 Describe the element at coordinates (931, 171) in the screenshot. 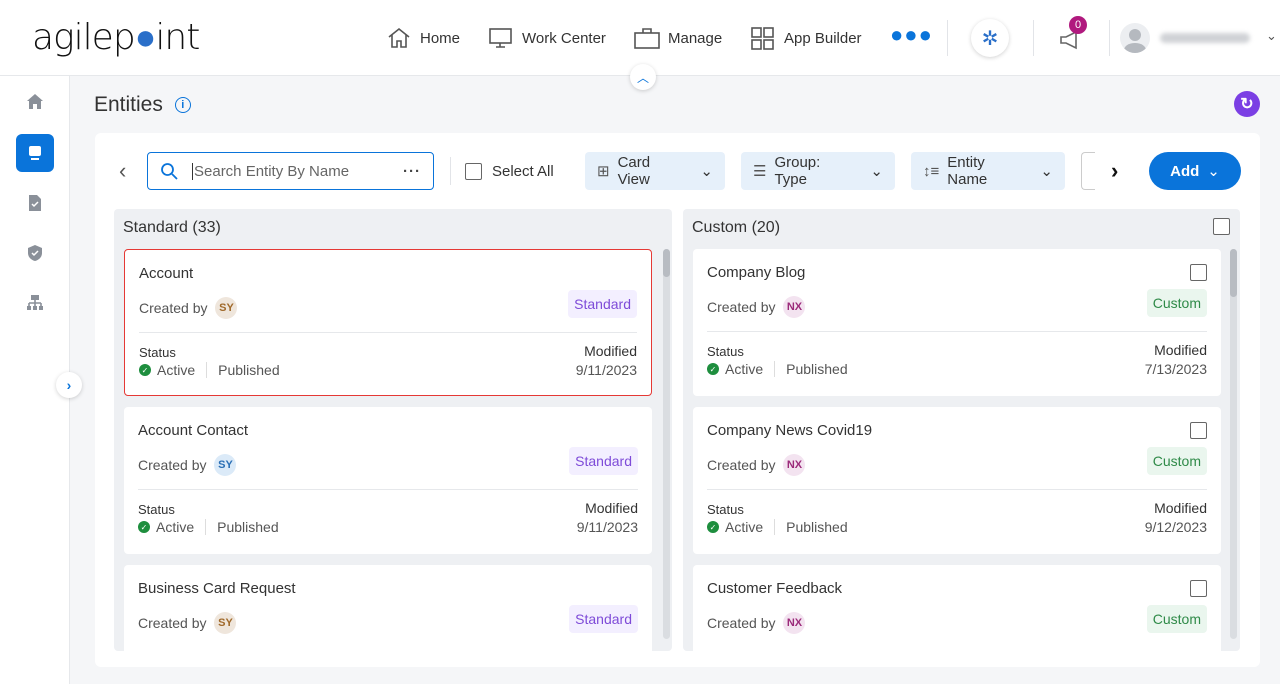

I see `sort-icon: ↕≡` at that location.